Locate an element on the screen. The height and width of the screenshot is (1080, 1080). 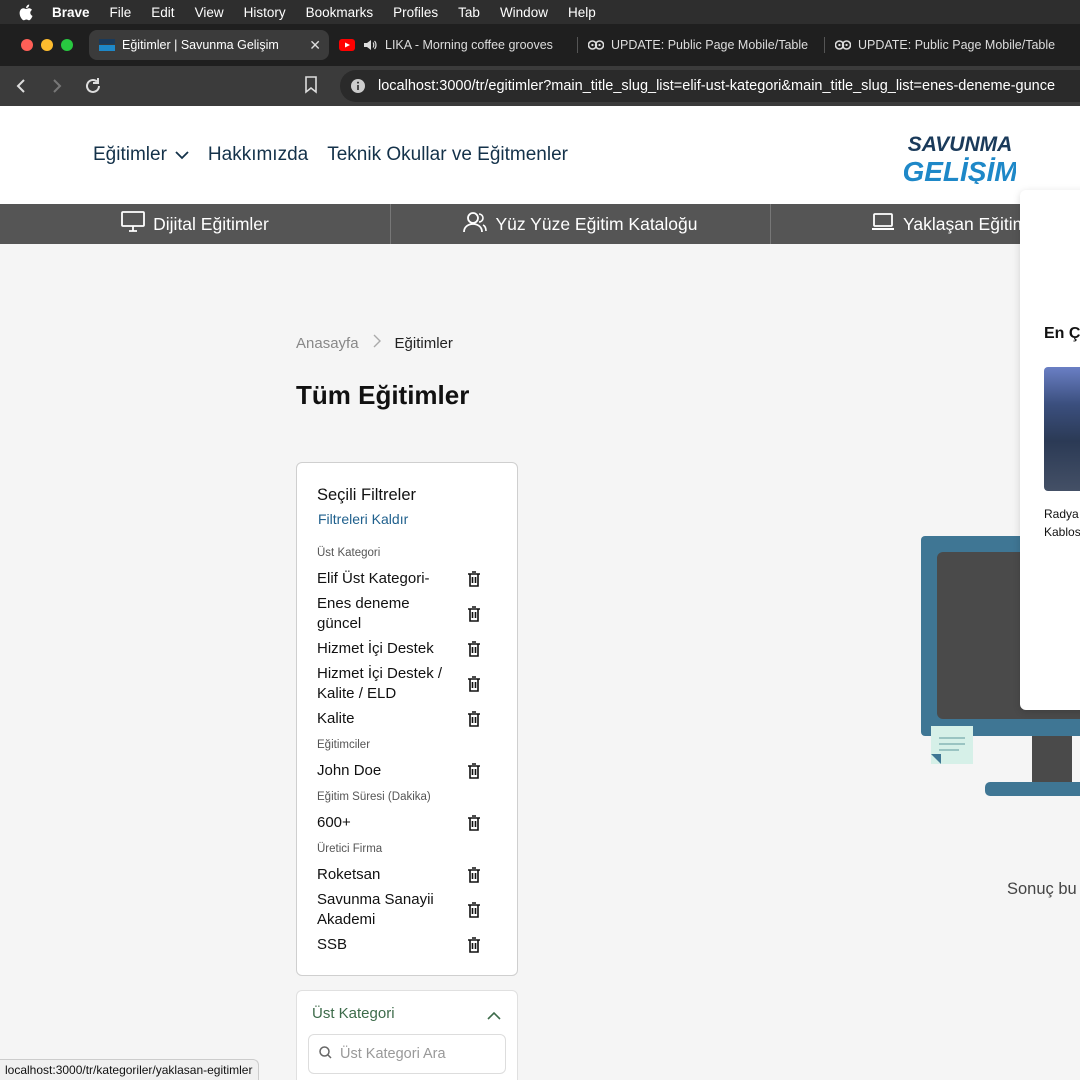
popular-courses-popup: En Ç Radya Kablos is located at coordinates (1050, 450).